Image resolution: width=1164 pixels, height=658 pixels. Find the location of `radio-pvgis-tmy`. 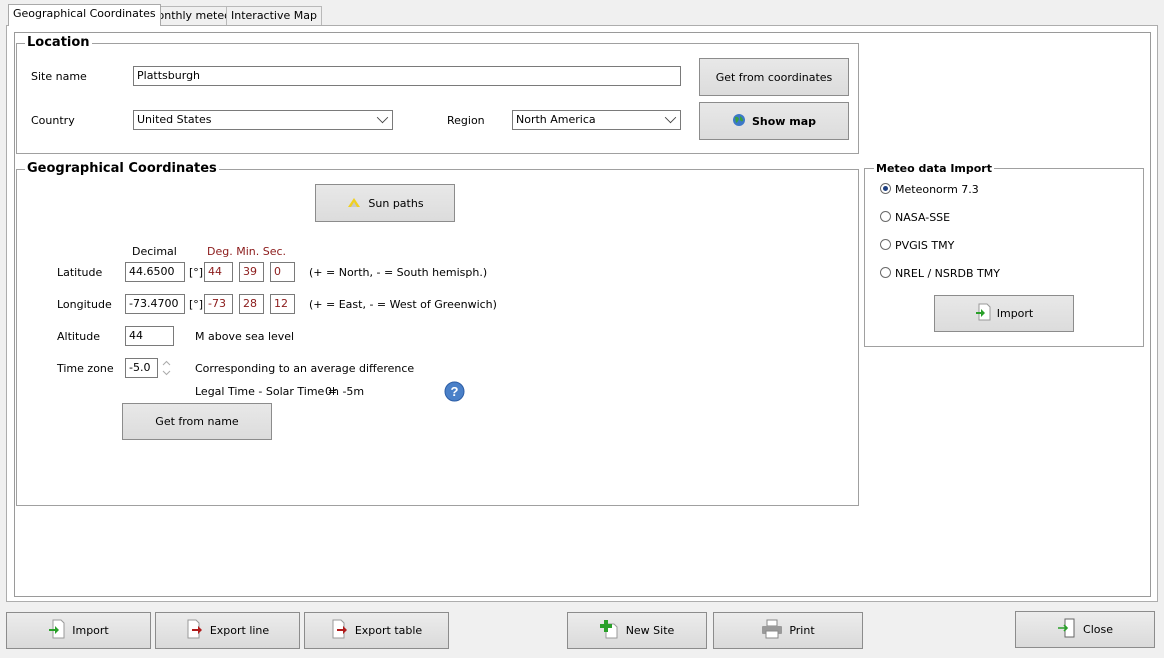

radio-pvgis-tmy is located at coordinates (885, 244).